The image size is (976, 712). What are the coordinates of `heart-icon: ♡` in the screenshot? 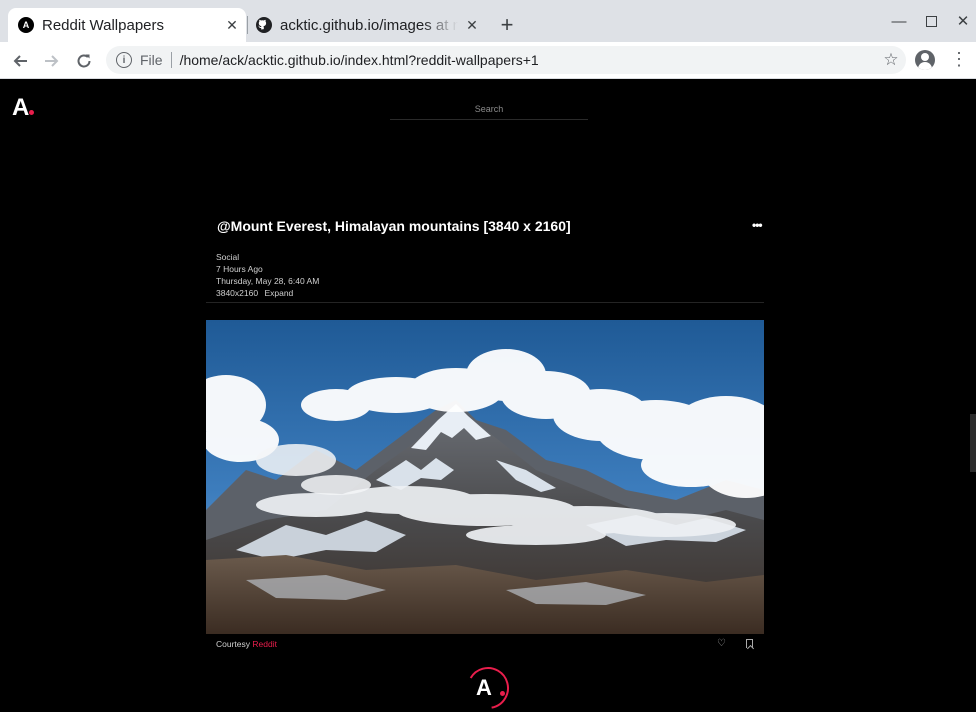 It's located at (721, 643).